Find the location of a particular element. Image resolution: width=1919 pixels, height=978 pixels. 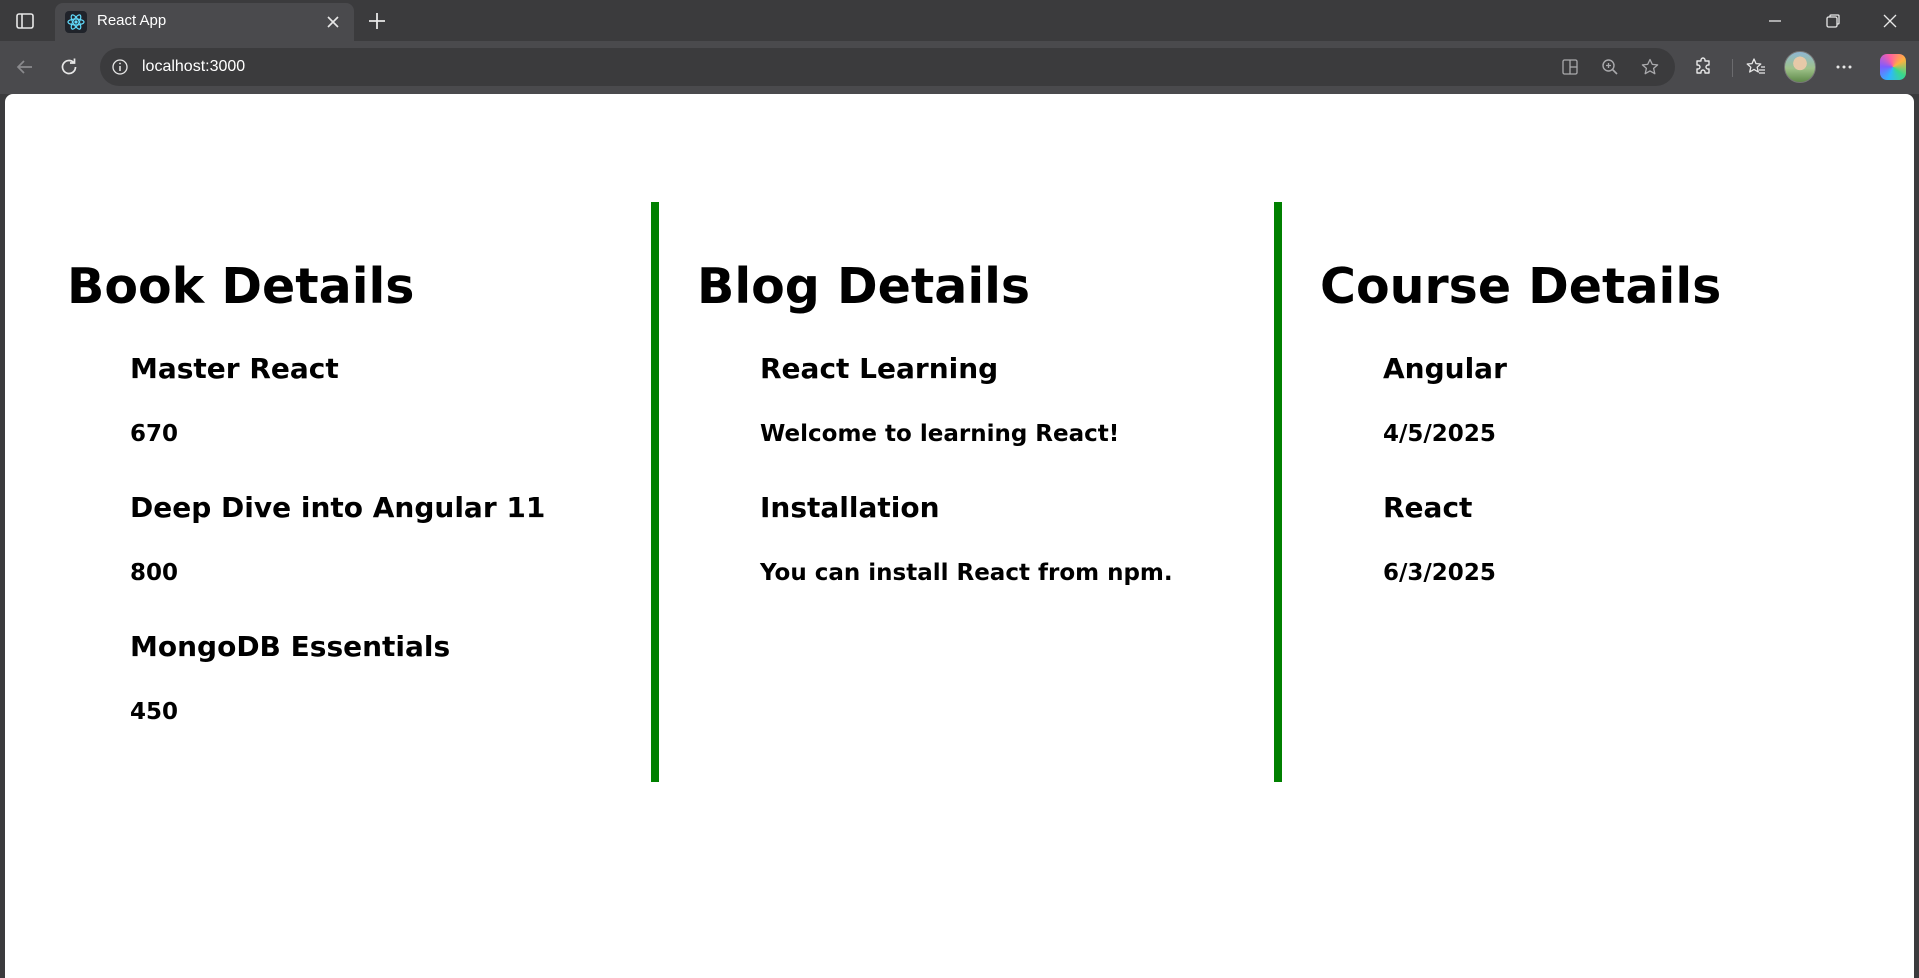

avatar is located at coordinates (1800, 67).